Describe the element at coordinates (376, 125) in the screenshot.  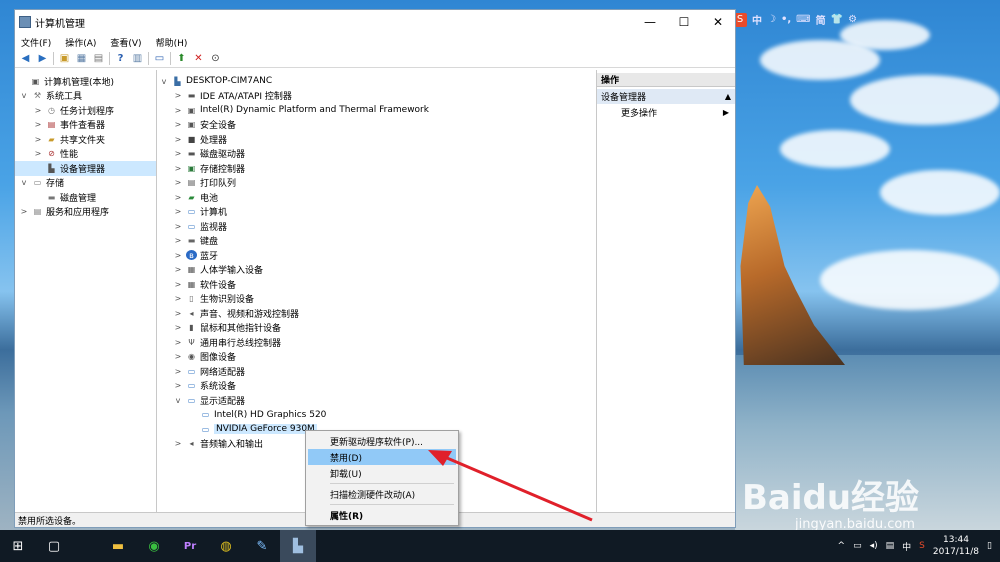
I see `device-category: > ▣ 安全设备` at that location.